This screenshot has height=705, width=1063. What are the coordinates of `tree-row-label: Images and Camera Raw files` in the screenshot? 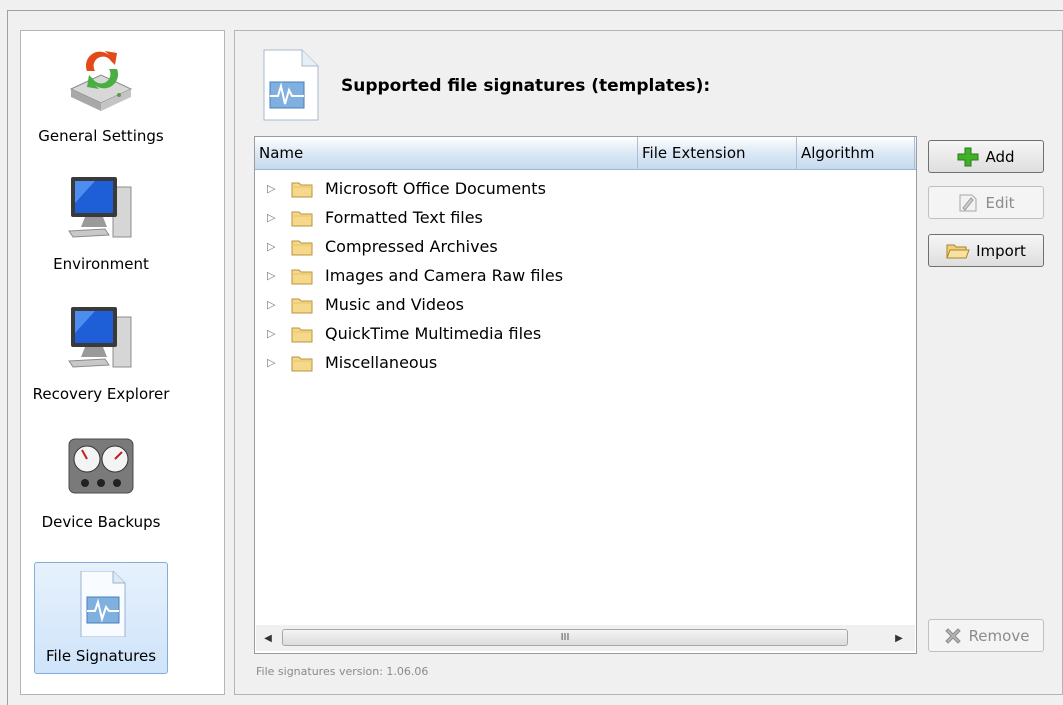 It's located at (444, 275).